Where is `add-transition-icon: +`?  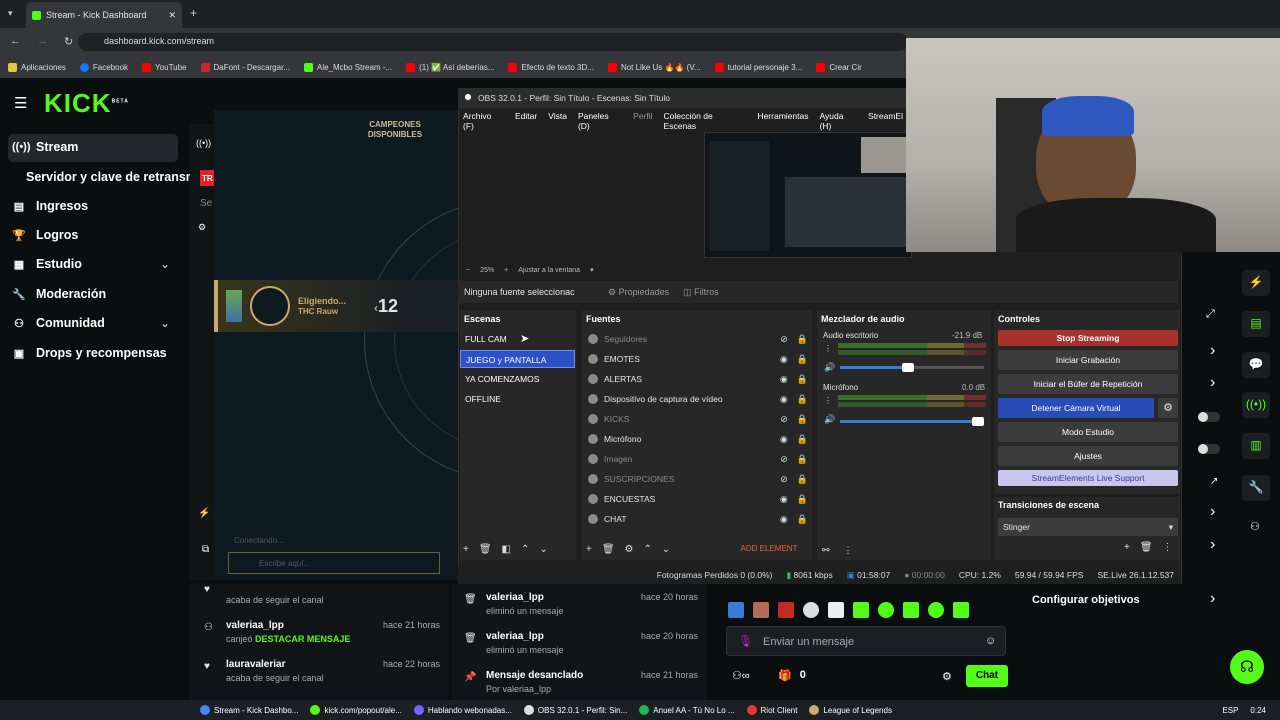
add-transition-icon: + is located at coordinates (1127, 547).